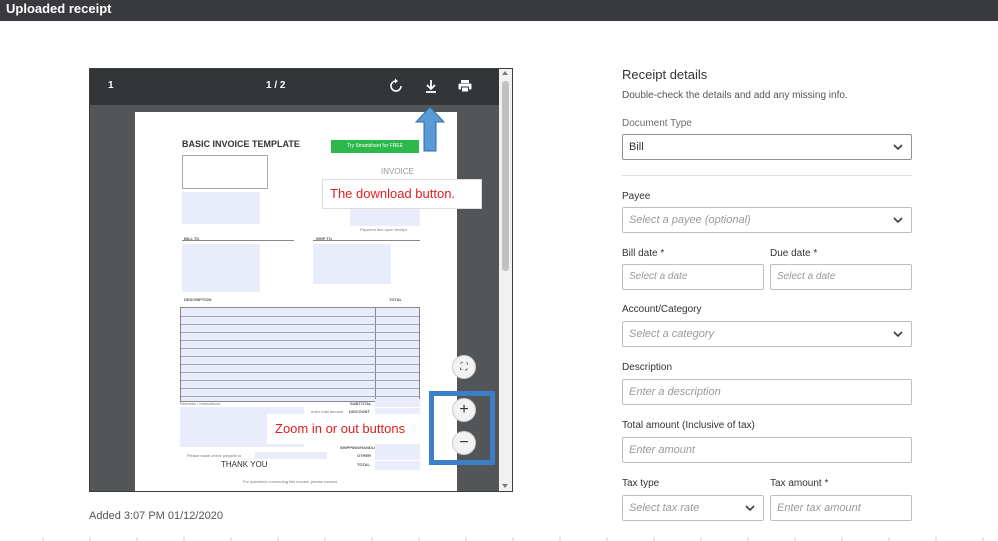 The image size is (998, 541). I want to click on subtotal-fill, so click(397, 403).